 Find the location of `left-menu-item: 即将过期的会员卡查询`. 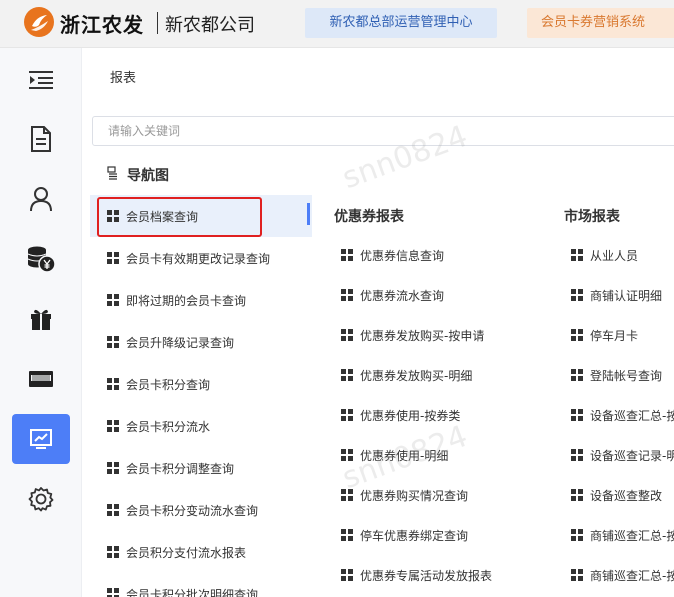

left-menu-item: 即将过期的会员卡查询 is located at coordinates (201, 300).